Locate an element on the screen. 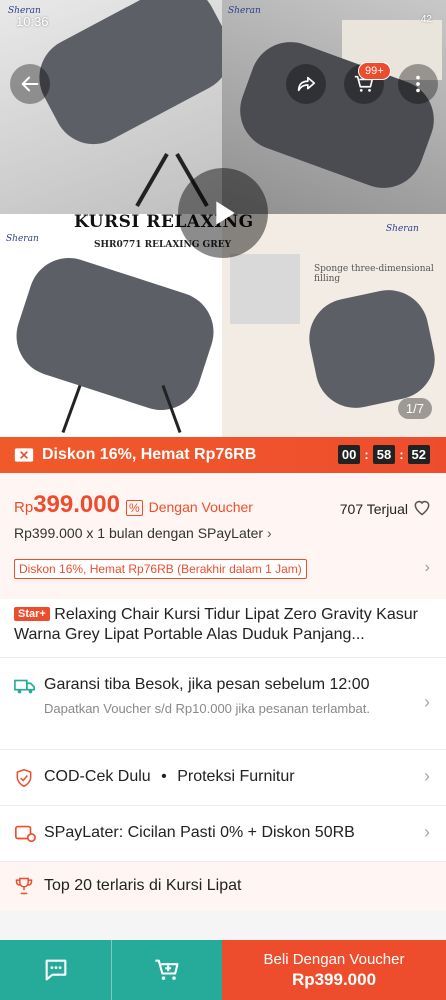  add-cart-icon is located at coordinates (167, 969).